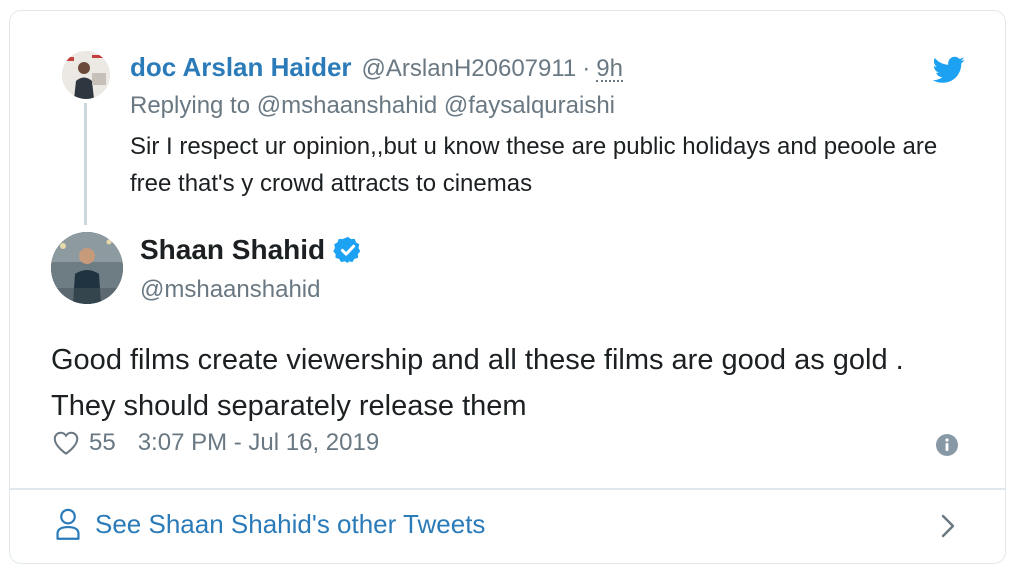 This screenshot has width=1016, height=572. What do you see at coordinates (85, 164) in the screenshot?
I see `thread-connector-line` at bounding box center [85, 164].